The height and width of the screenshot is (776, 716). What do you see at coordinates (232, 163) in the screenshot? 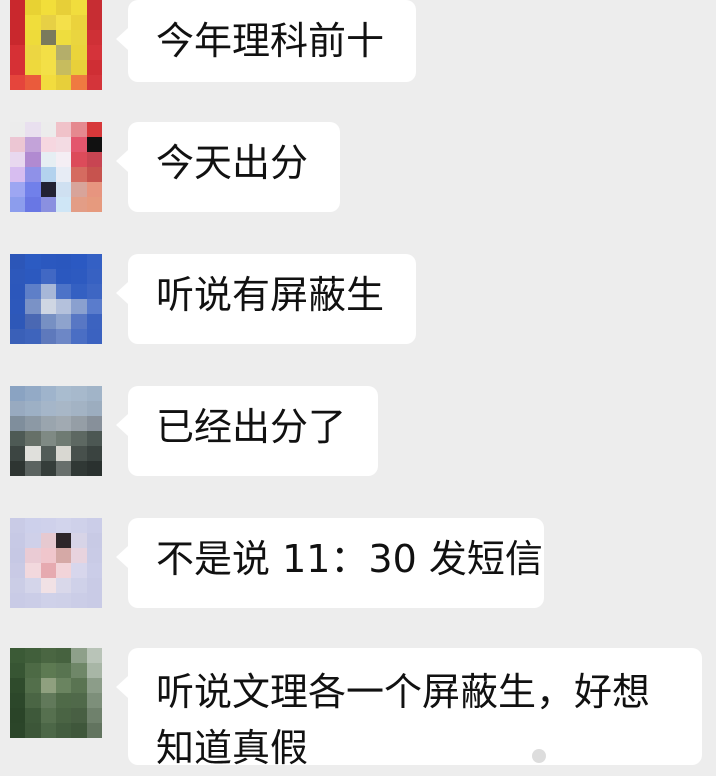
I see `message-text: 今天出分` at bounding box center [232, 163].